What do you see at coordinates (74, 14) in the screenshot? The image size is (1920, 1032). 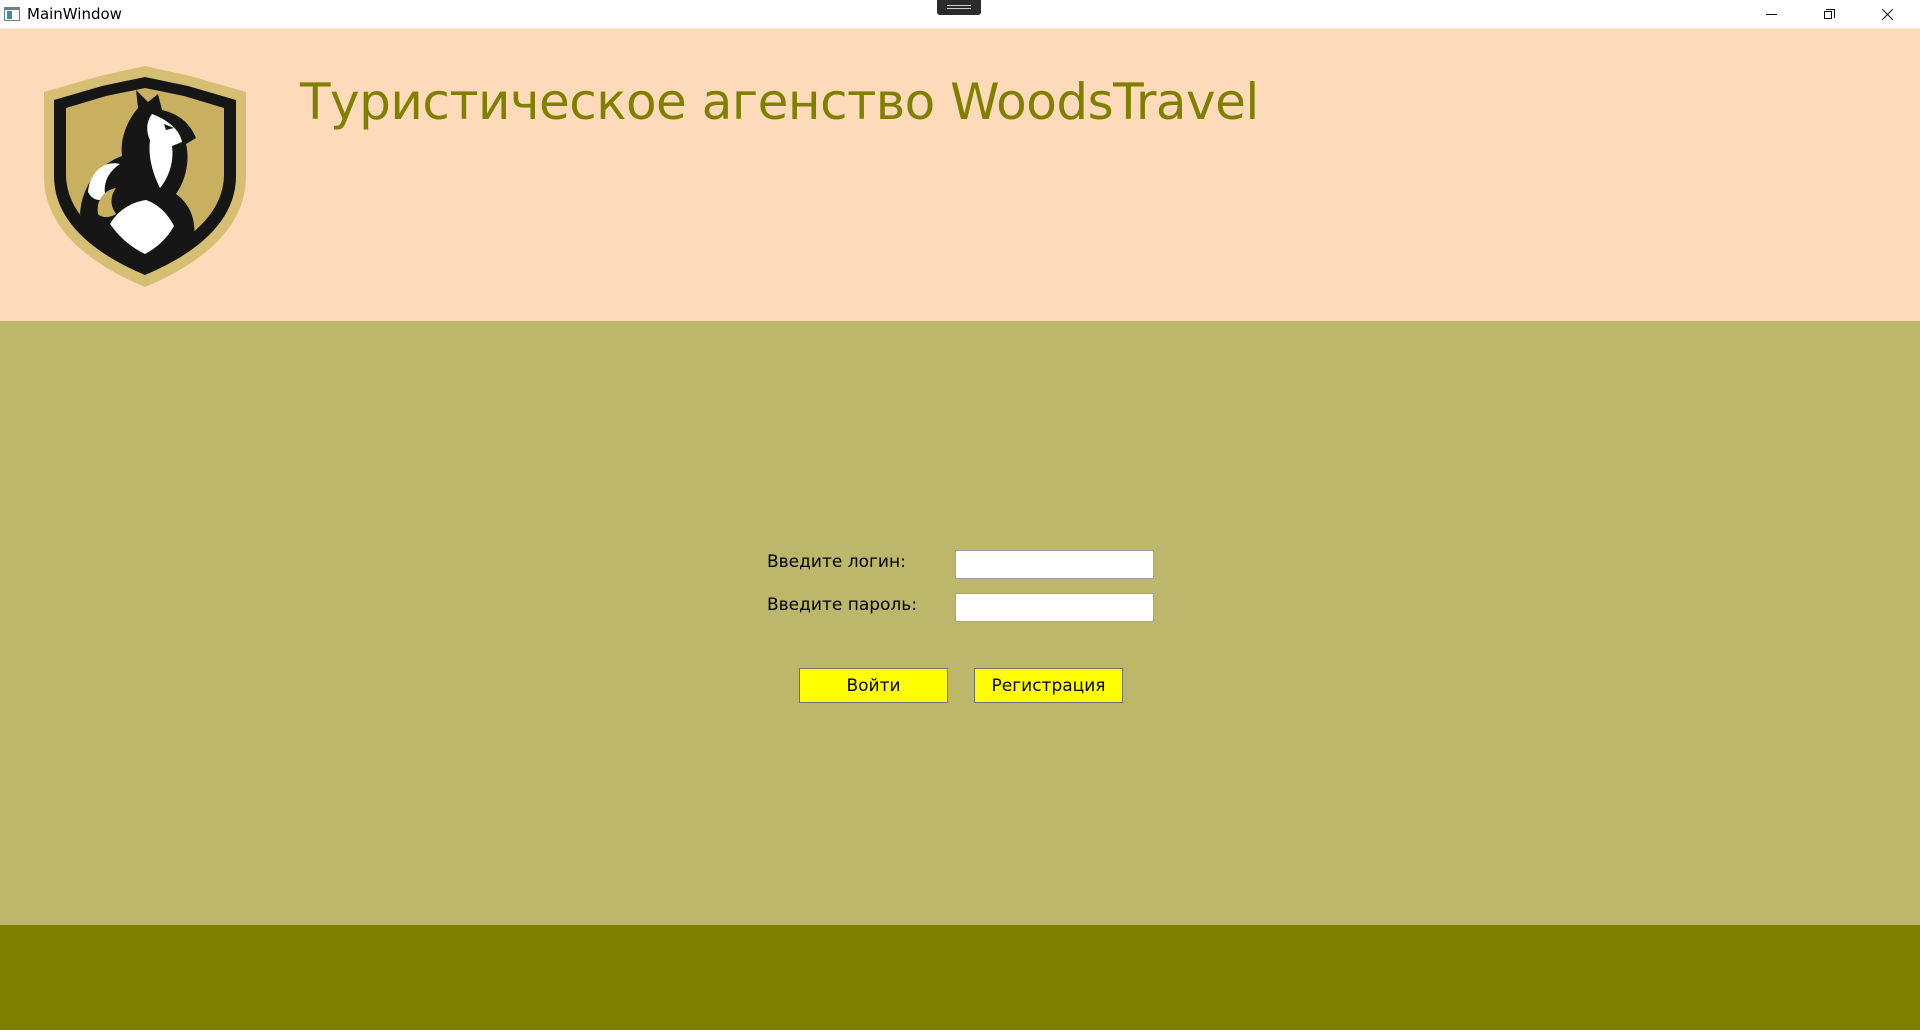 I see `window-title: MainWindow` at bounding box center [74, 14].